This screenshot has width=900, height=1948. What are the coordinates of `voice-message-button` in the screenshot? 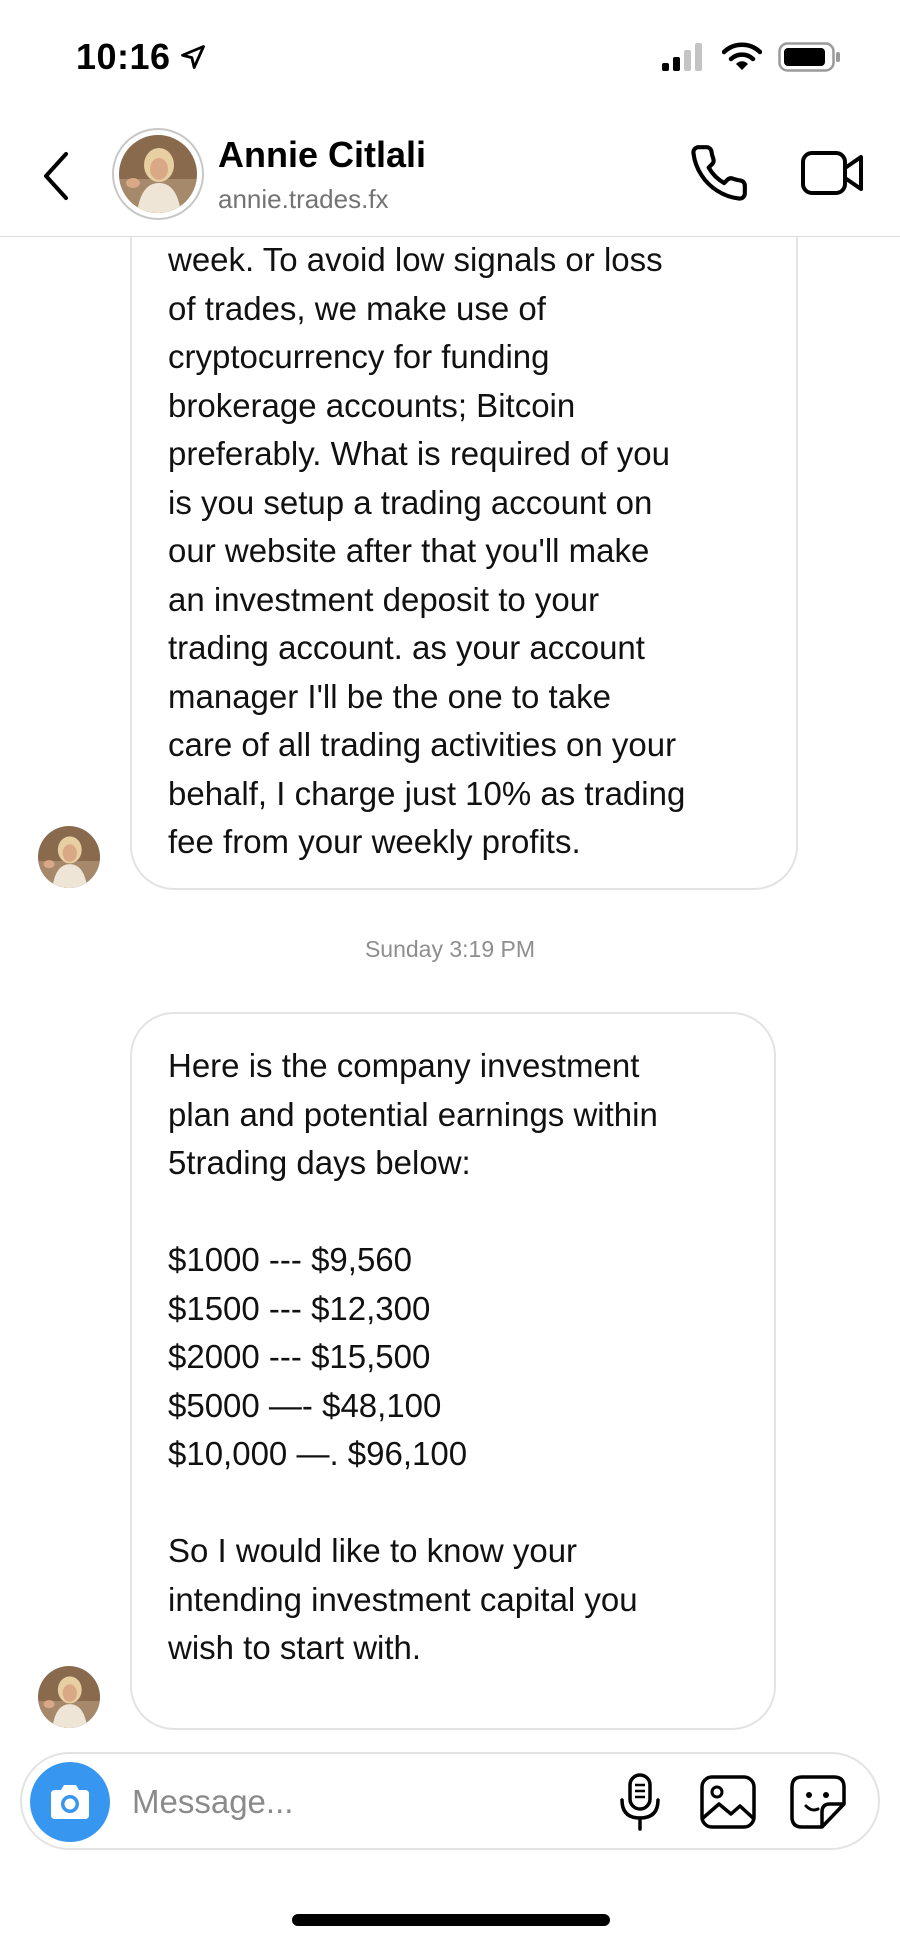 It's located at (640, 1802).